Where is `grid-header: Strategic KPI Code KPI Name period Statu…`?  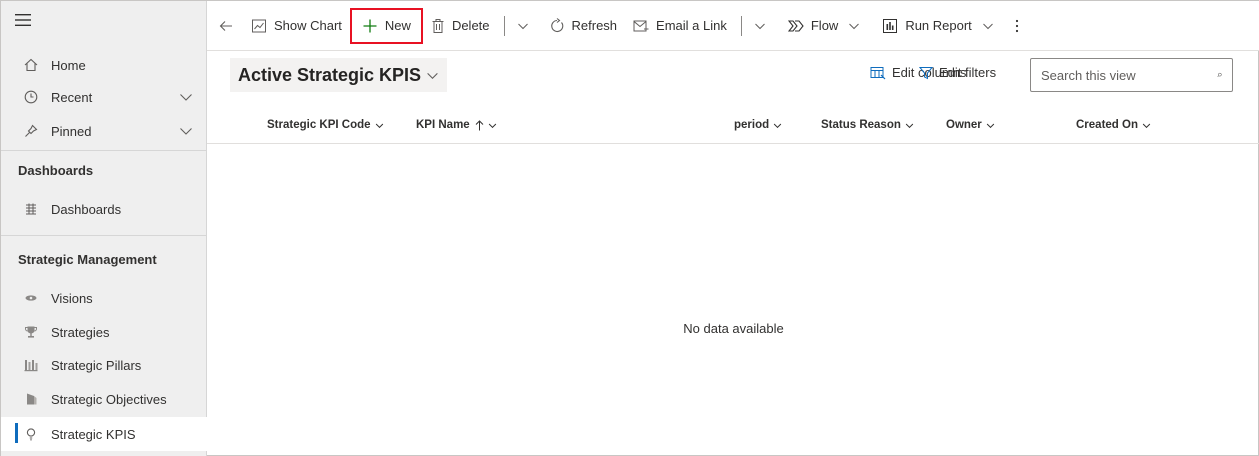
grid-header: Strategic KPI Code KPI Name period Statu… is located at coordinates (733, 126).